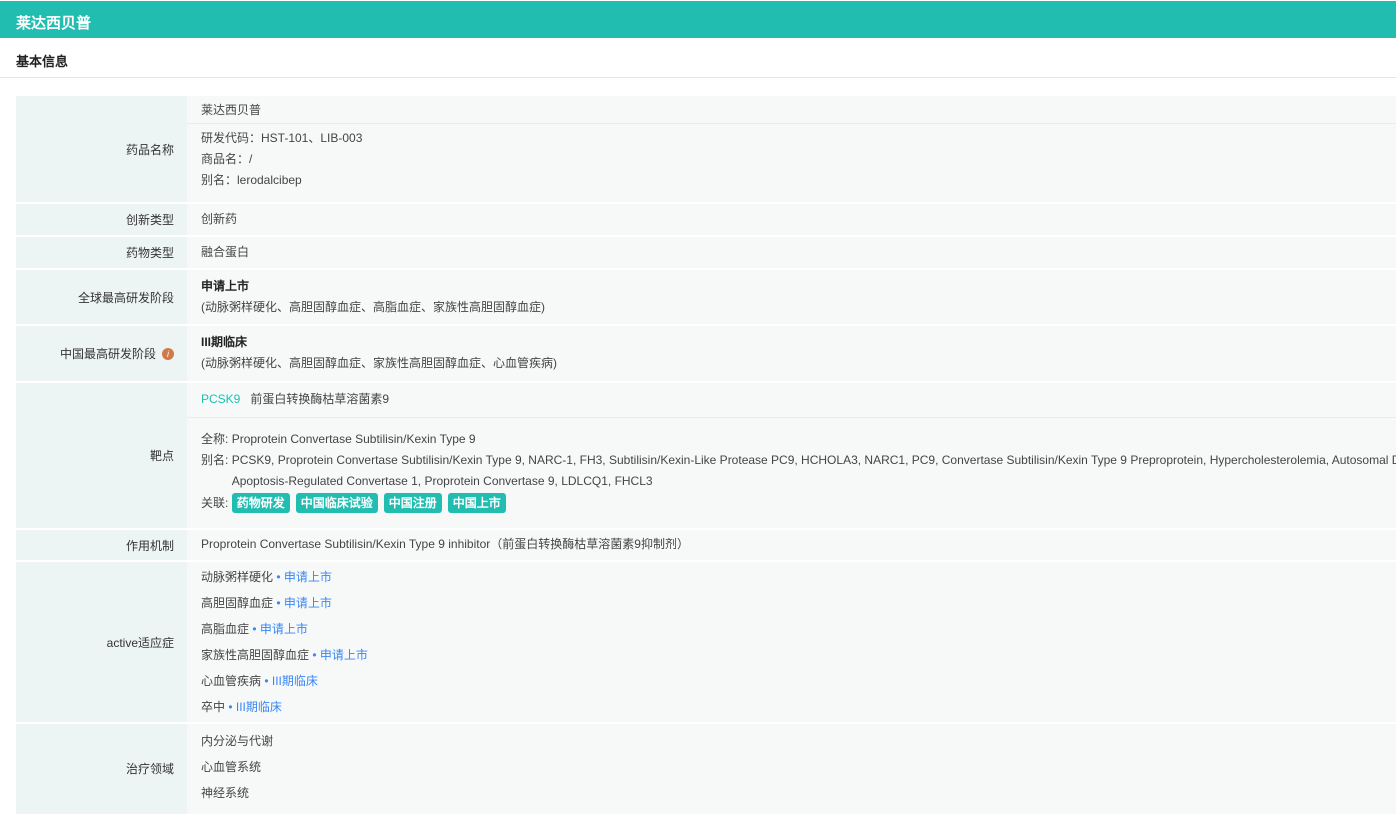  I want to click on value: 融合蛋白, so click(225, 252).